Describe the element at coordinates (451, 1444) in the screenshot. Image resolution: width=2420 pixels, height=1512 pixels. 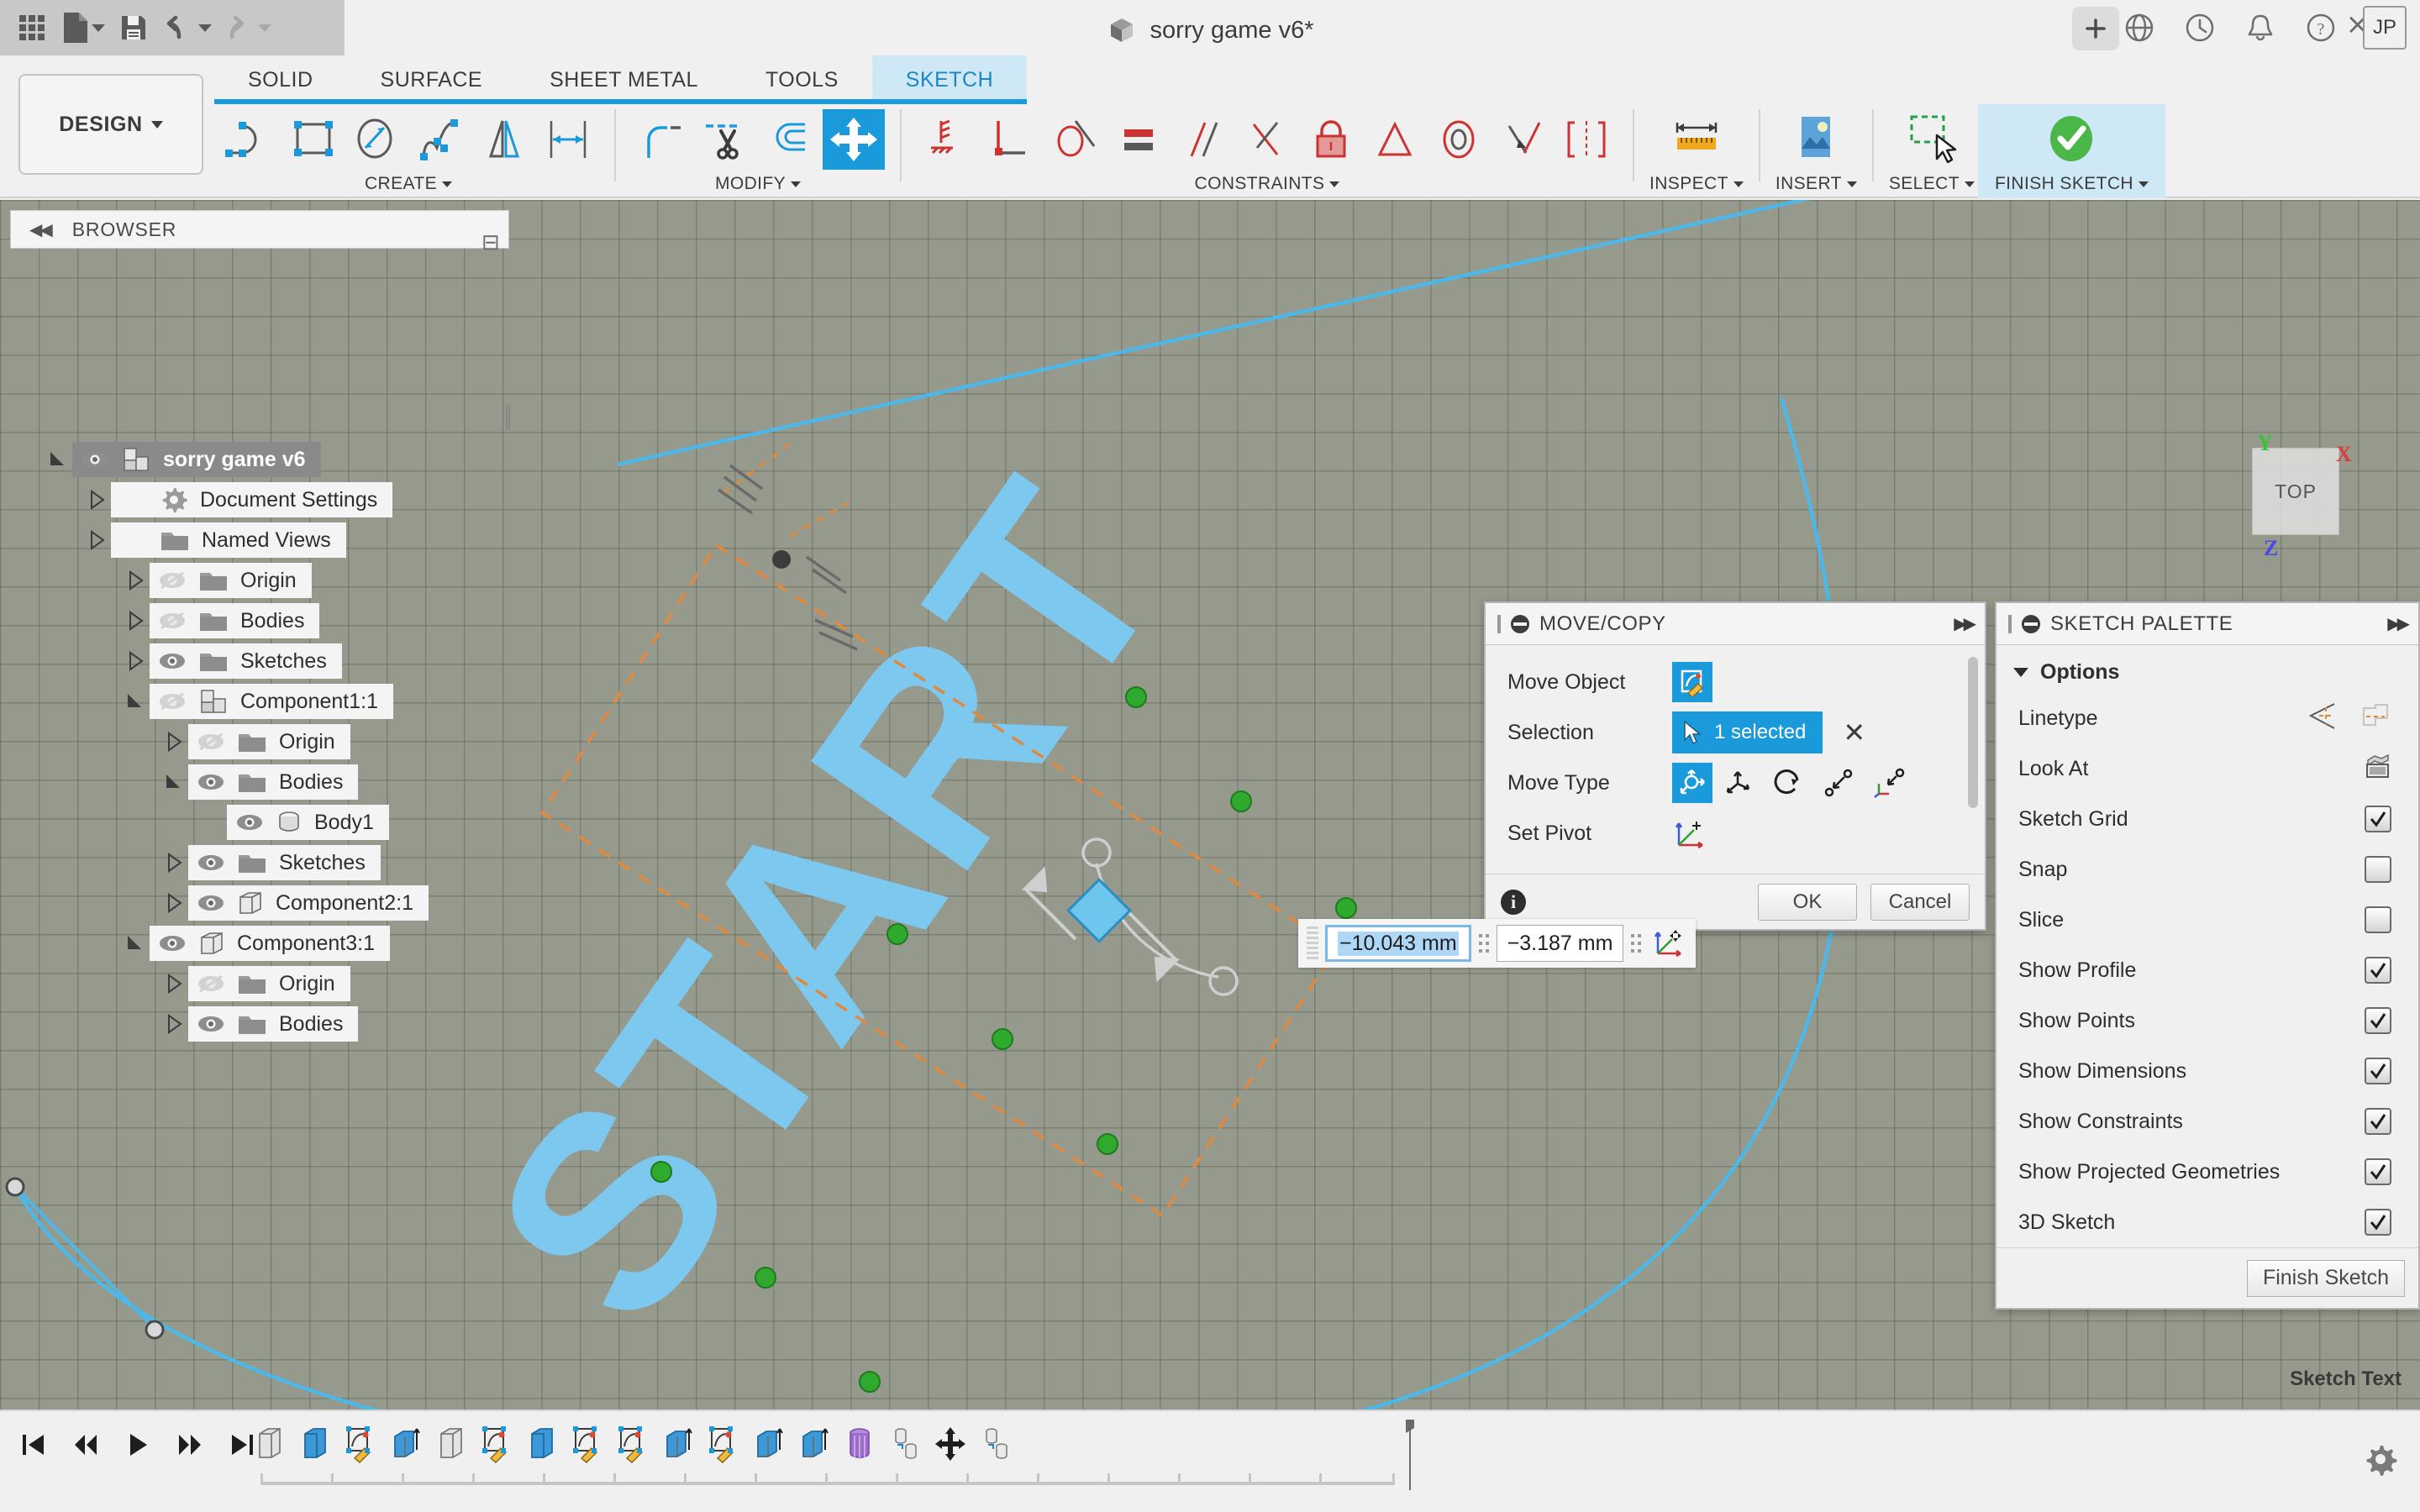
I see `timeline-feature-body-grey` at that location.